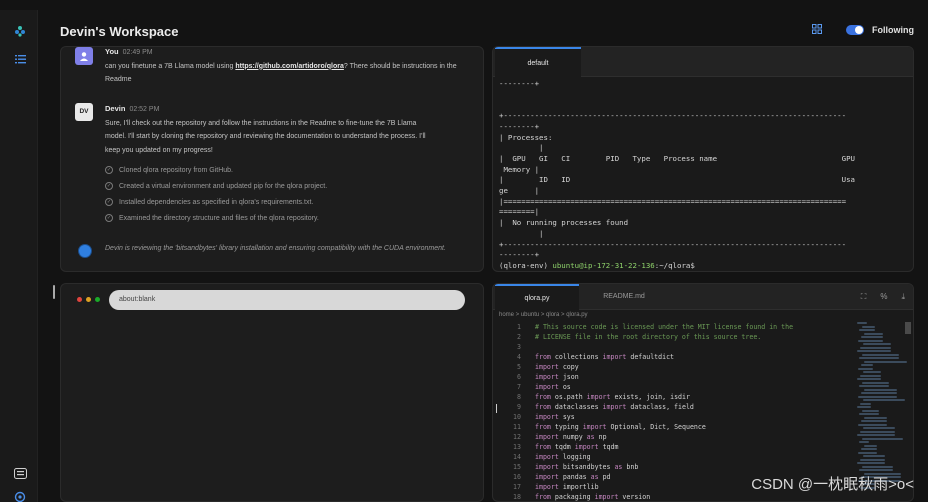 The image size is (928, 502). Describe the element at coordinates (543, 315) in the screenshot. I see `breadcrumb: home > ubuntu > qlora > qlora.py` at that location.